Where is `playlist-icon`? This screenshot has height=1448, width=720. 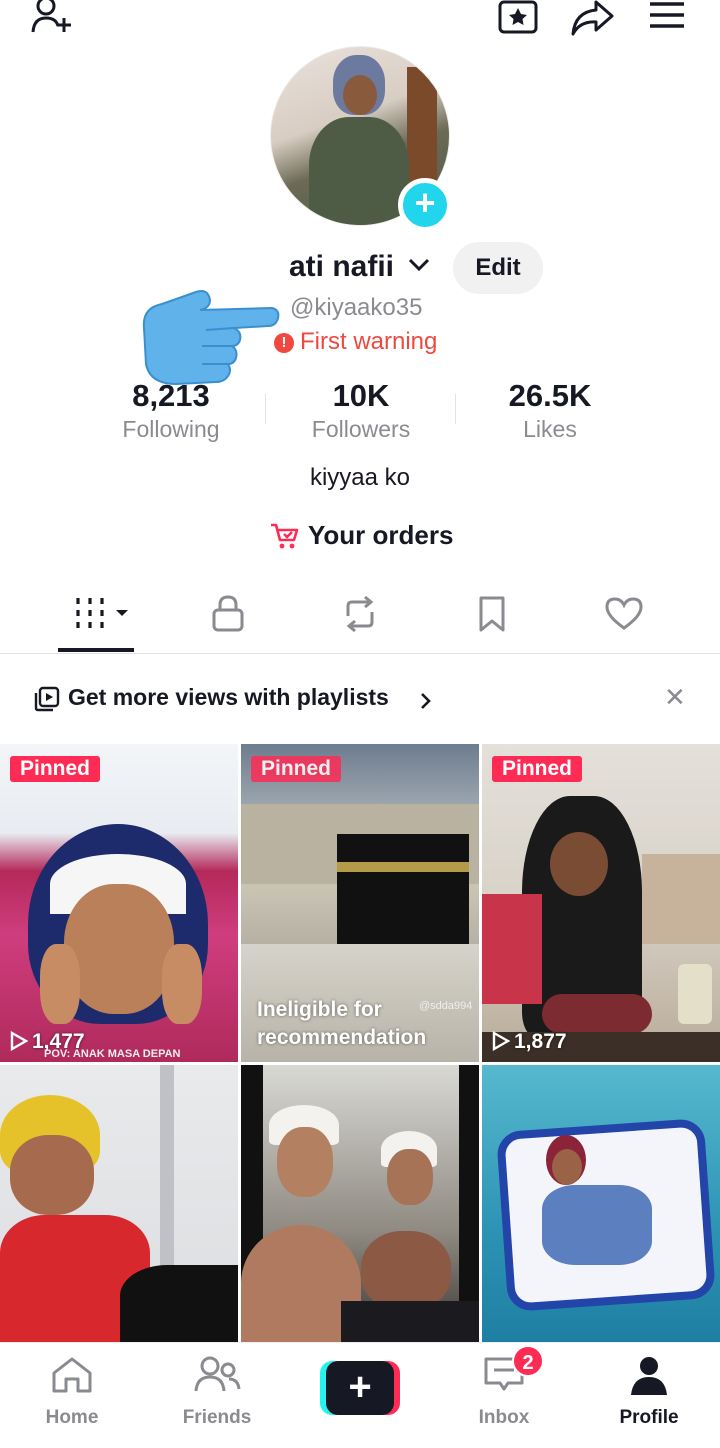 playlist-icon is located at coordinates (47, 699).